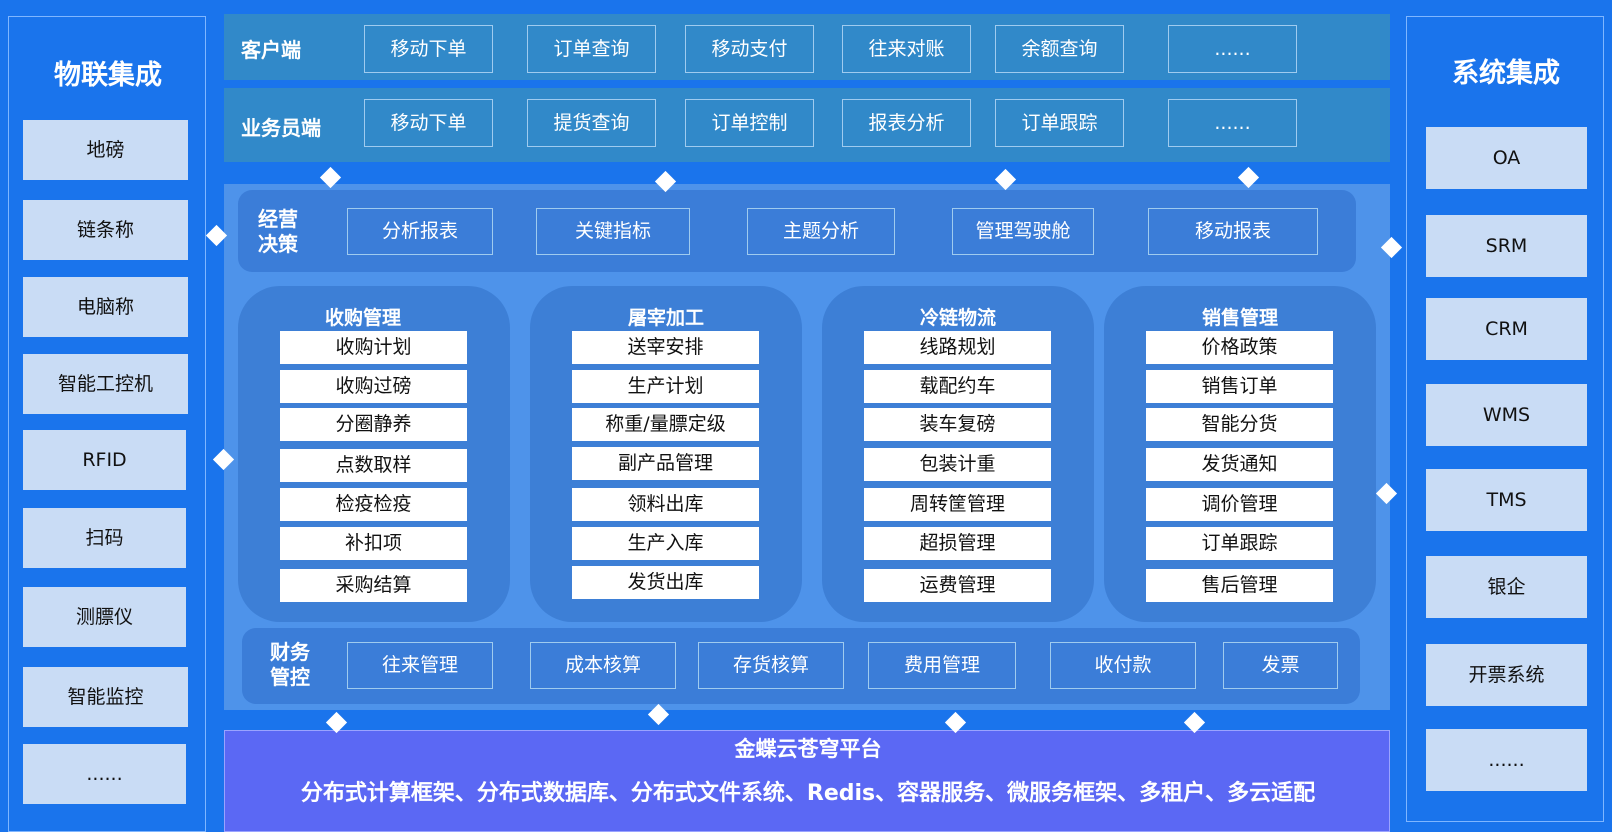 This screenshot has width=1612, height=832. I want to click on decision-item: 管理驾驶舱, so click(1023, 231).